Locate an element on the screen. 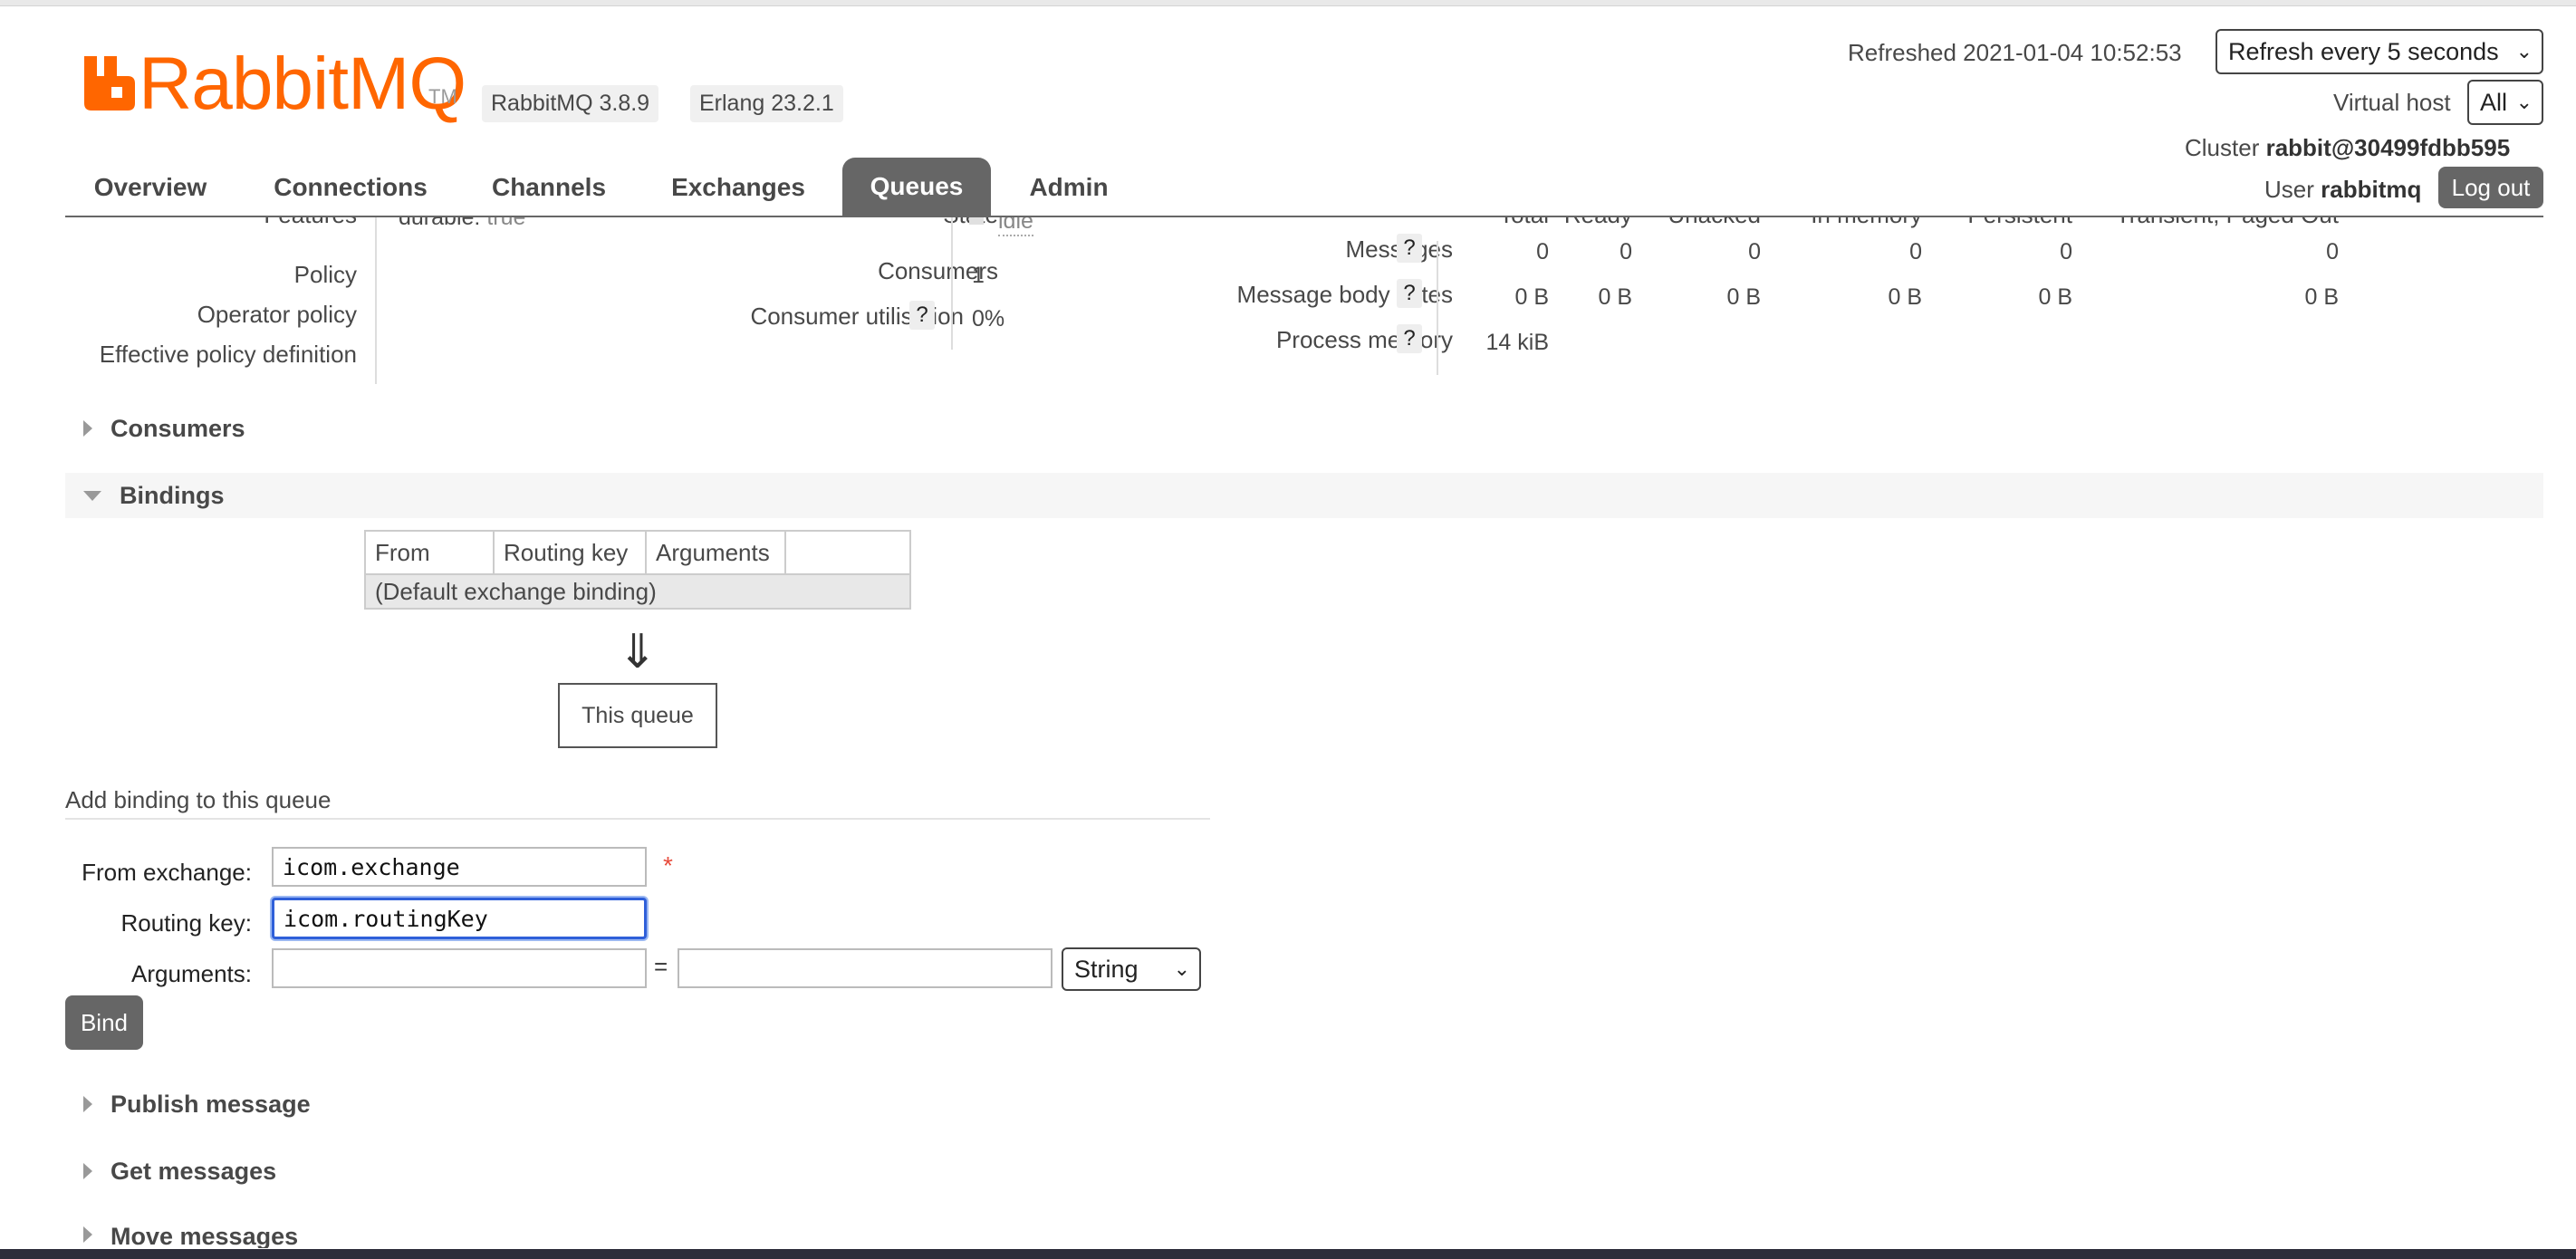 The image size is (2576, 1259). consumers-section-label: Consumers is located at coordinates (178, 428).